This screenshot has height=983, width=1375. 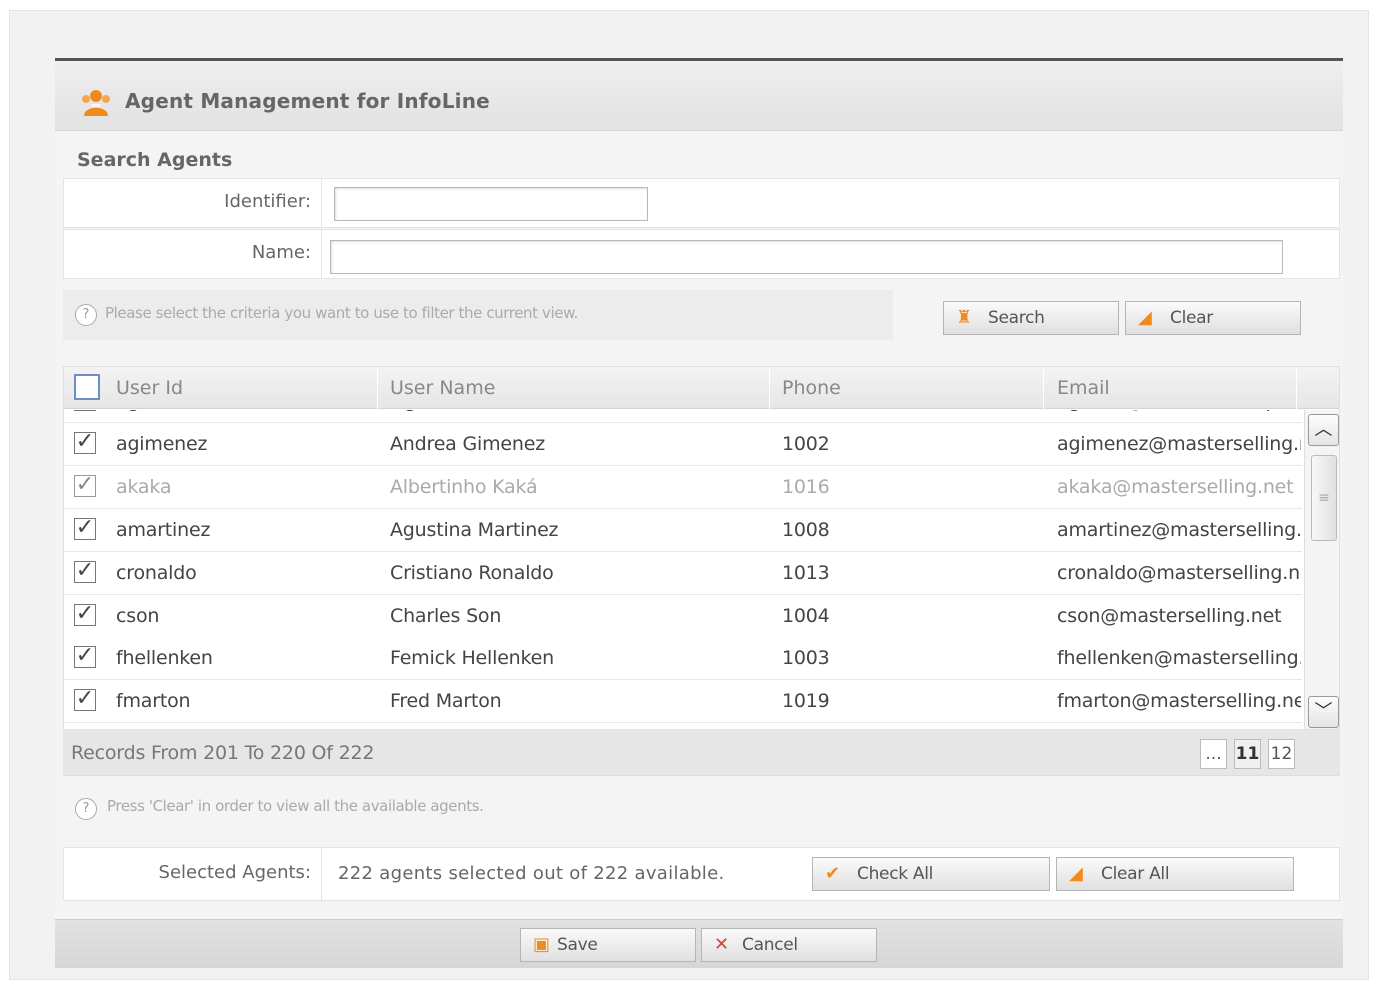 What do you see at coordinates (699, 943) in the screenshot?
I see `dialog-footer: ▣ Save ✕ Cancel` at bounding box center [699, 943].